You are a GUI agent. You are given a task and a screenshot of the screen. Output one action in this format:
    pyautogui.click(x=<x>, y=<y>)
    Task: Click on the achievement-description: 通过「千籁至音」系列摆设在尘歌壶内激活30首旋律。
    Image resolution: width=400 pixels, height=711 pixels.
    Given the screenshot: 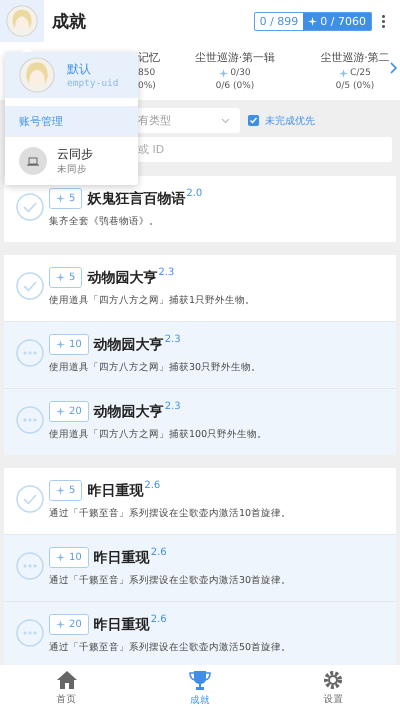 What is the action you would take?
    pyautogui.click(x=170, y=580)
    